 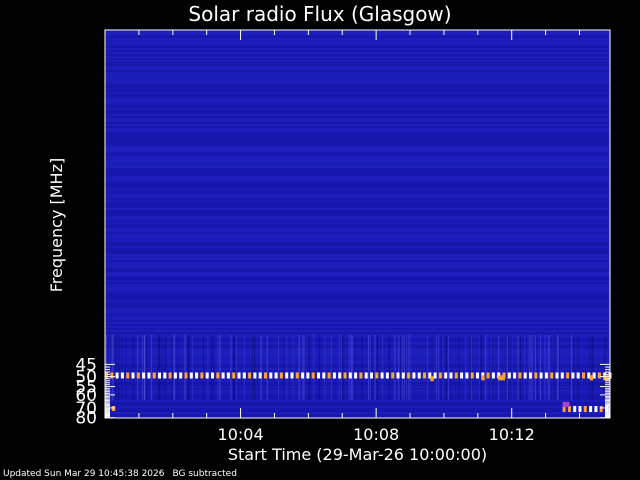 What do you see at coordinates (357, 454) in the screenshot?
I see `x-axis-label: Start Time (29-Mar-26 10:00:00)` at bounding box center [357, 454].